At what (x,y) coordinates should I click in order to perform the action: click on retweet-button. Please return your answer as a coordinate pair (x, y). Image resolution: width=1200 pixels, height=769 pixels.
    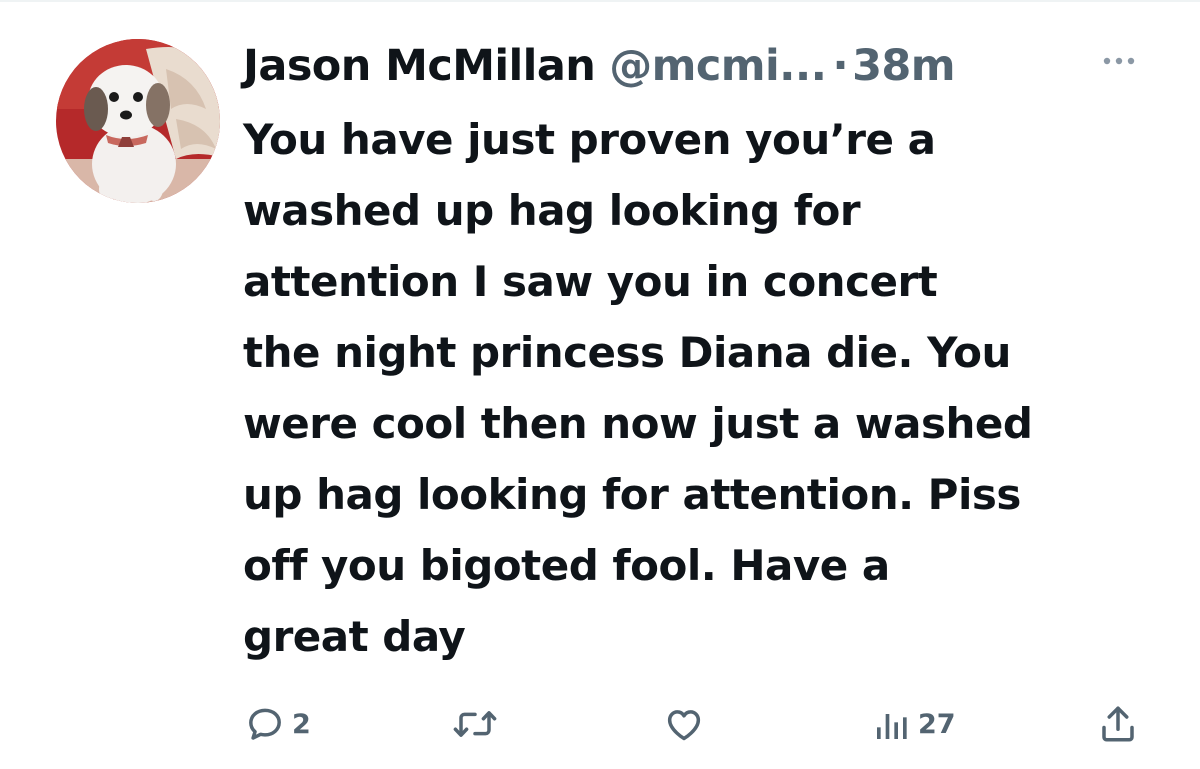
    Looking at the image, I should click on (478, 724).